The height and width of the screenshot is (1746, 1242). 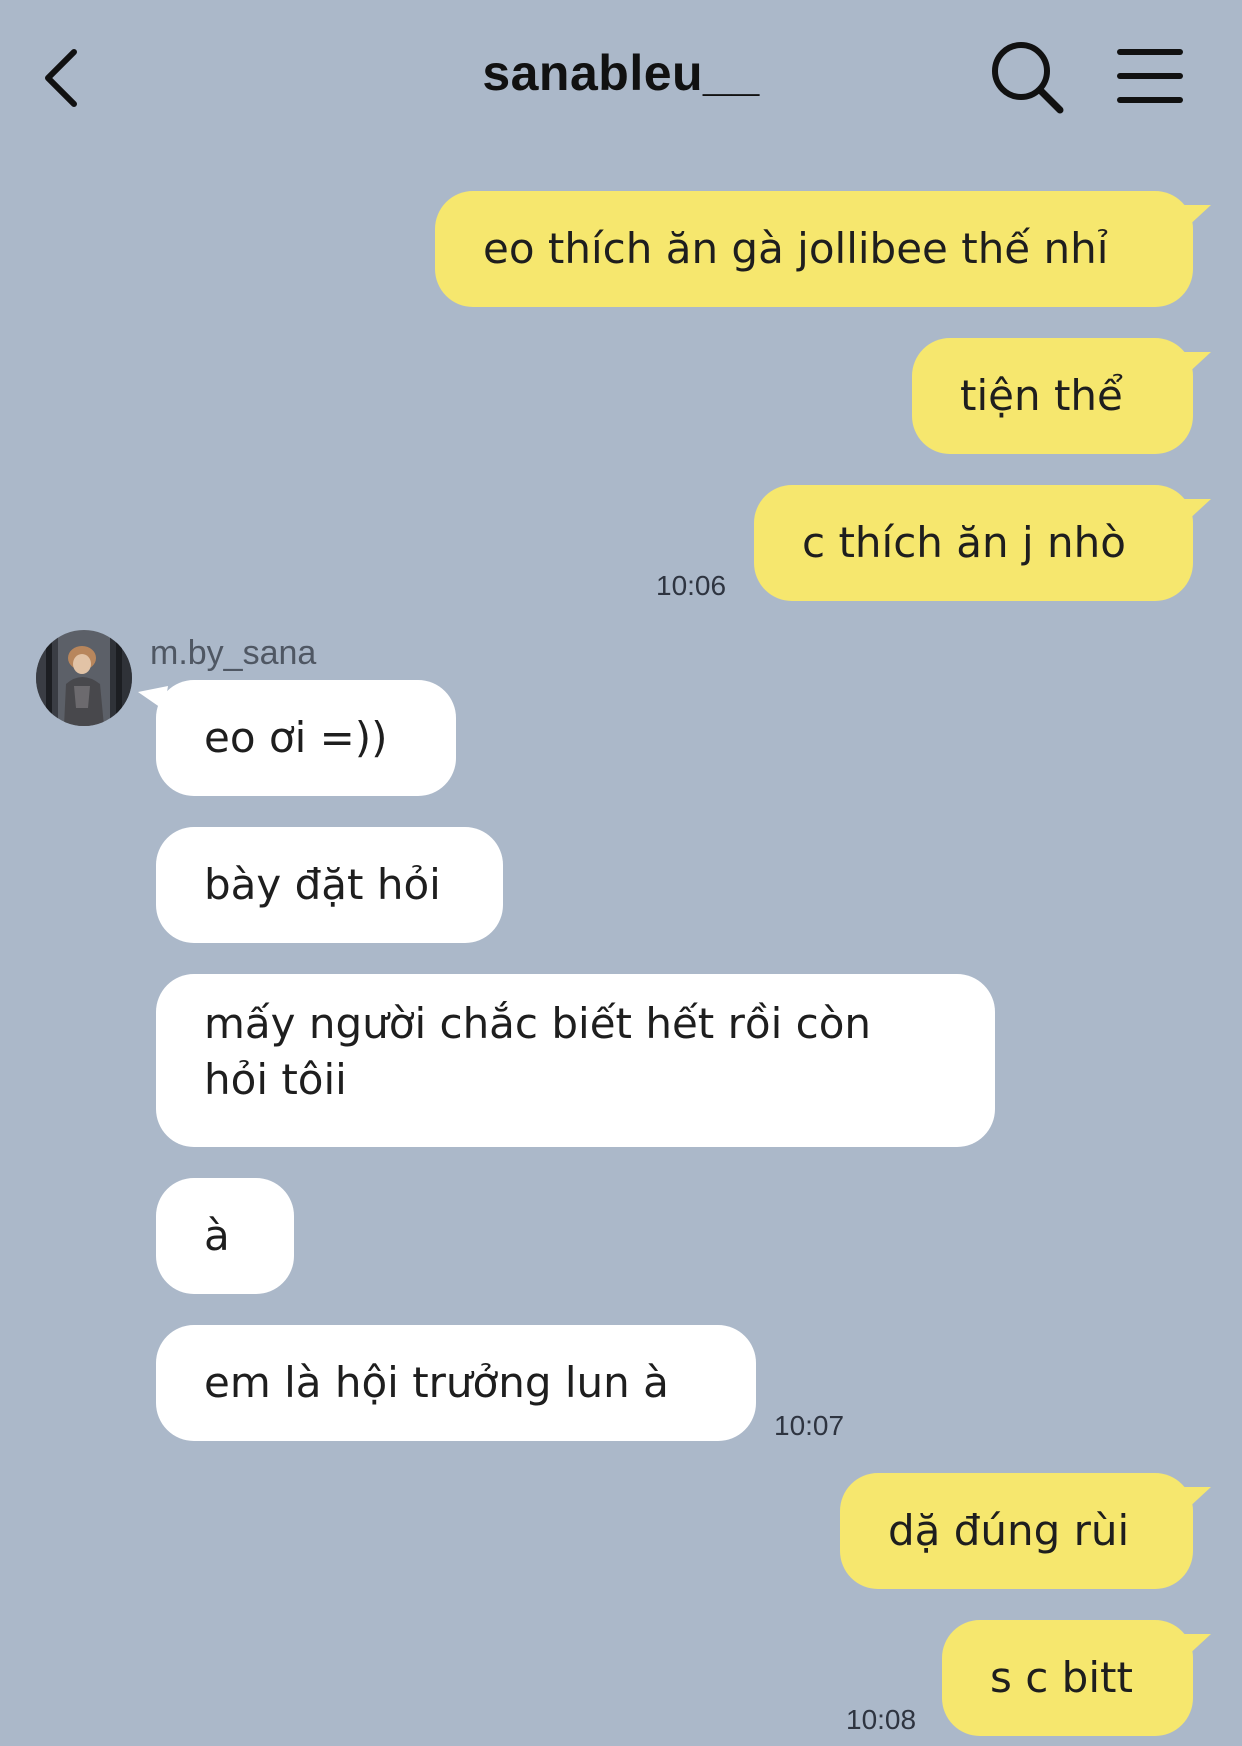 What do you see at coordinates (456, 1383) in the screenshot?
I see `incoming-message: em là hội trưởng lun à` at bounding box center [456, 1383].